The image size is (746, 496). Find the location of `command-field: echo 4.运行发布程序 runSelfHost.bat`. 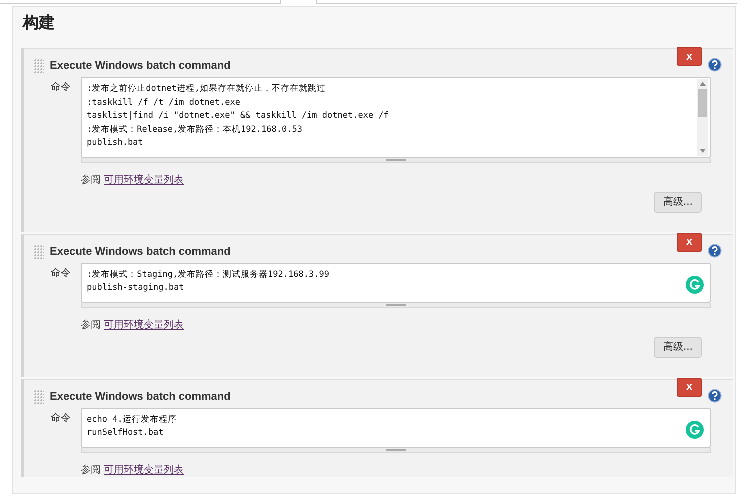

command-field: echo 4.运行发布程序 runSelfHost.bat is located at coordinates (396, 428).